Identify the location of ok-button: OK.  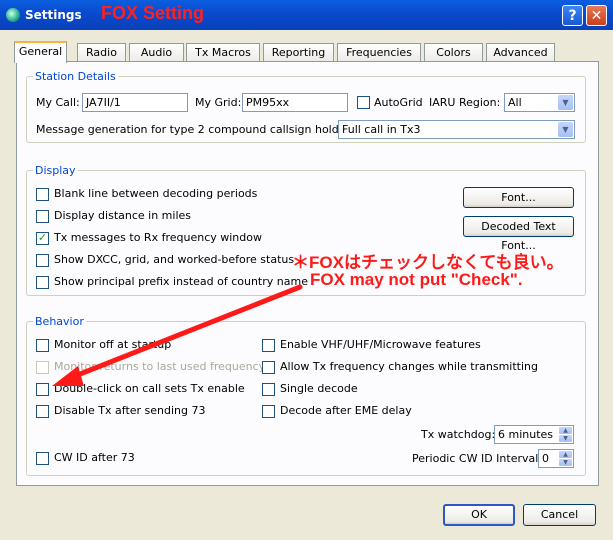
(479, 515).